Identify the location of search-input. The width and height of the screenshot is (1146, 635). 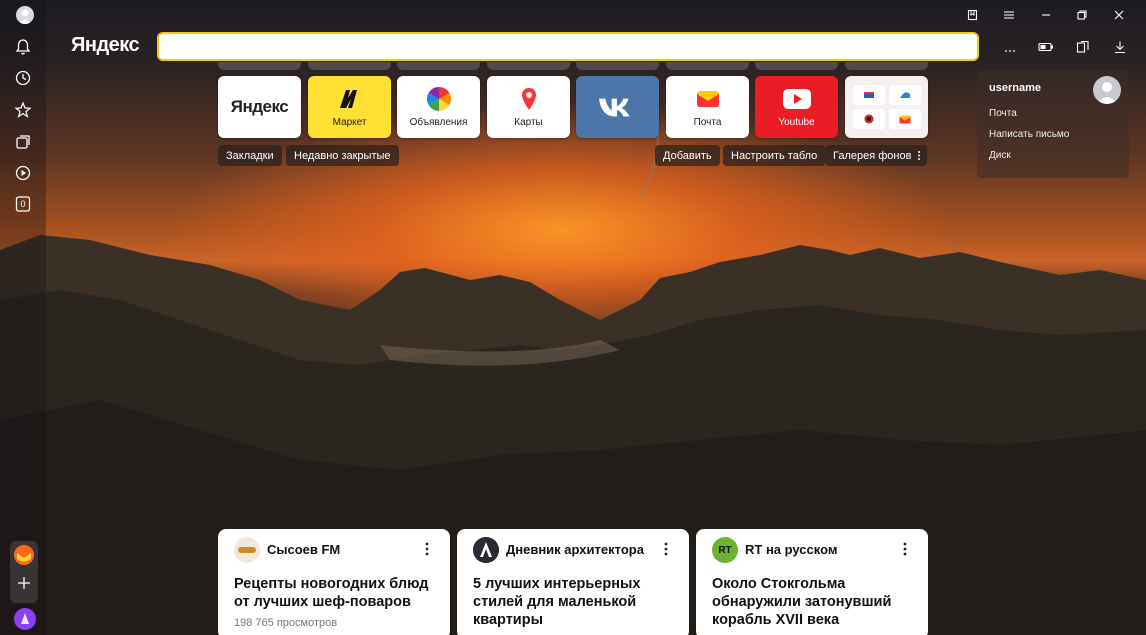
(568, 46).